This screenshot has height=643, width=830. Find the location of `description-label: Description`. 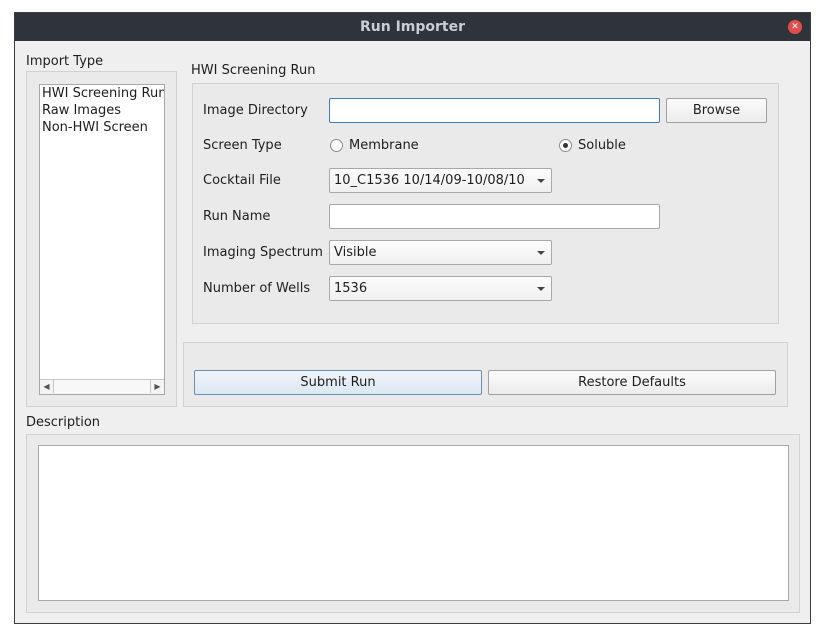

description-label: Description is located at coordinates (63, 422).